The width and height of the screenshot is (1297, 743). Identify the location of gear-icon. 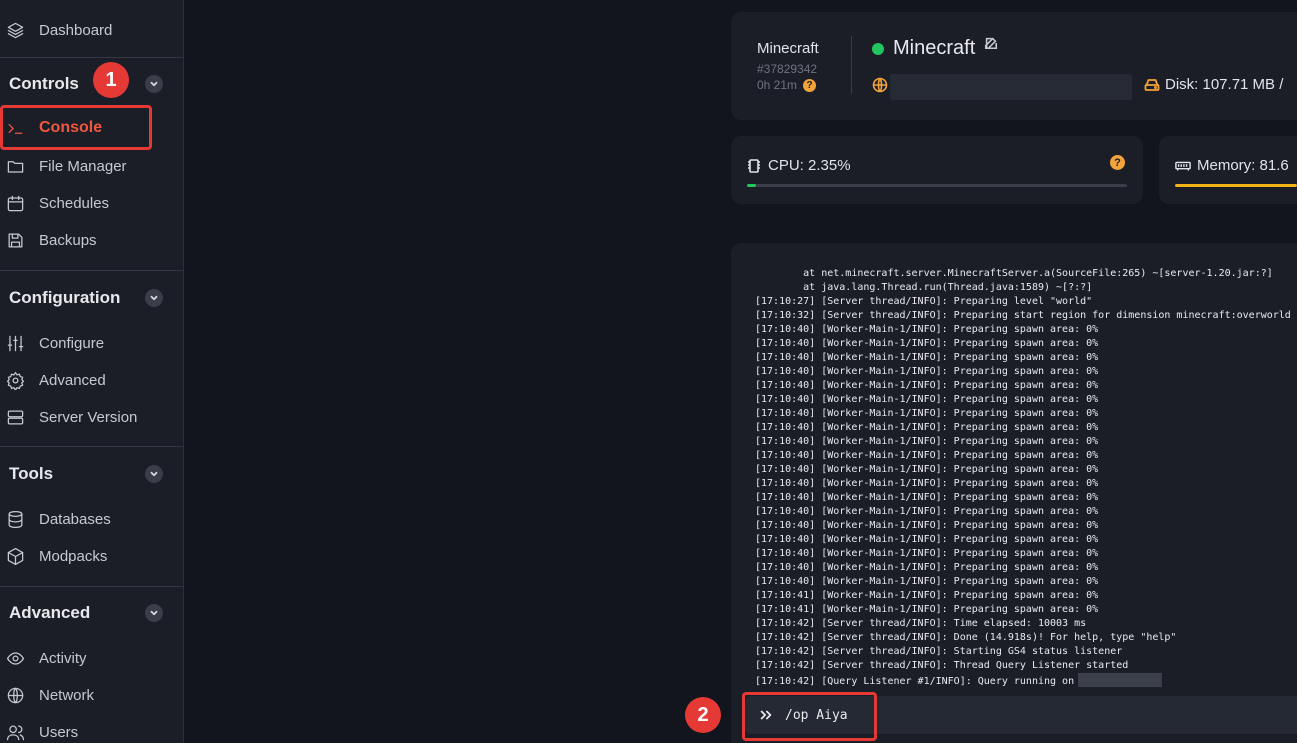
(15, 380).